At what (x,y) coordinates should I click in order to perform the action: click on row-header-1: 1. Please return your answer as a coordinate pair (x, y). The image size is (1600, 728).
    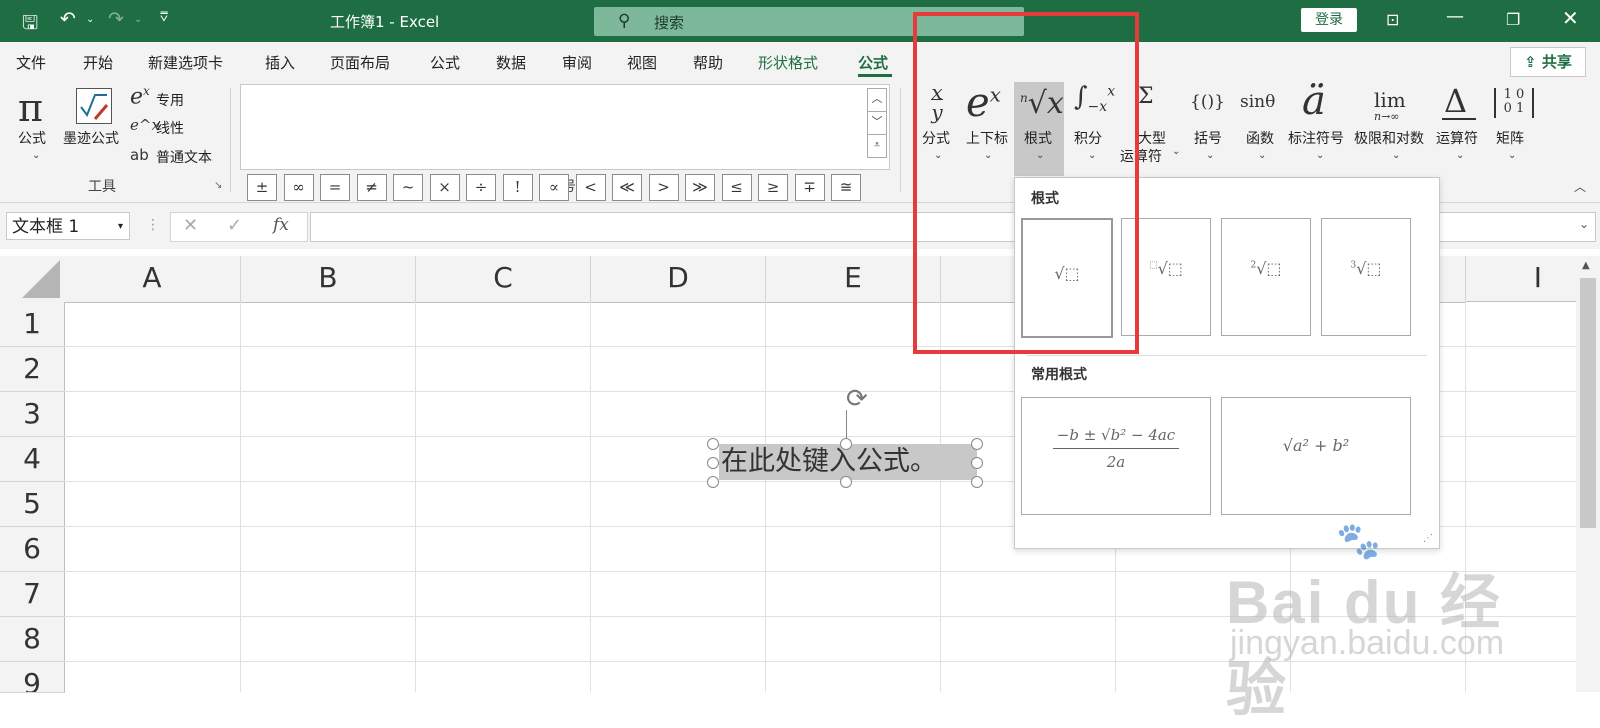
    Looking at the image, I should click on (32, 324).